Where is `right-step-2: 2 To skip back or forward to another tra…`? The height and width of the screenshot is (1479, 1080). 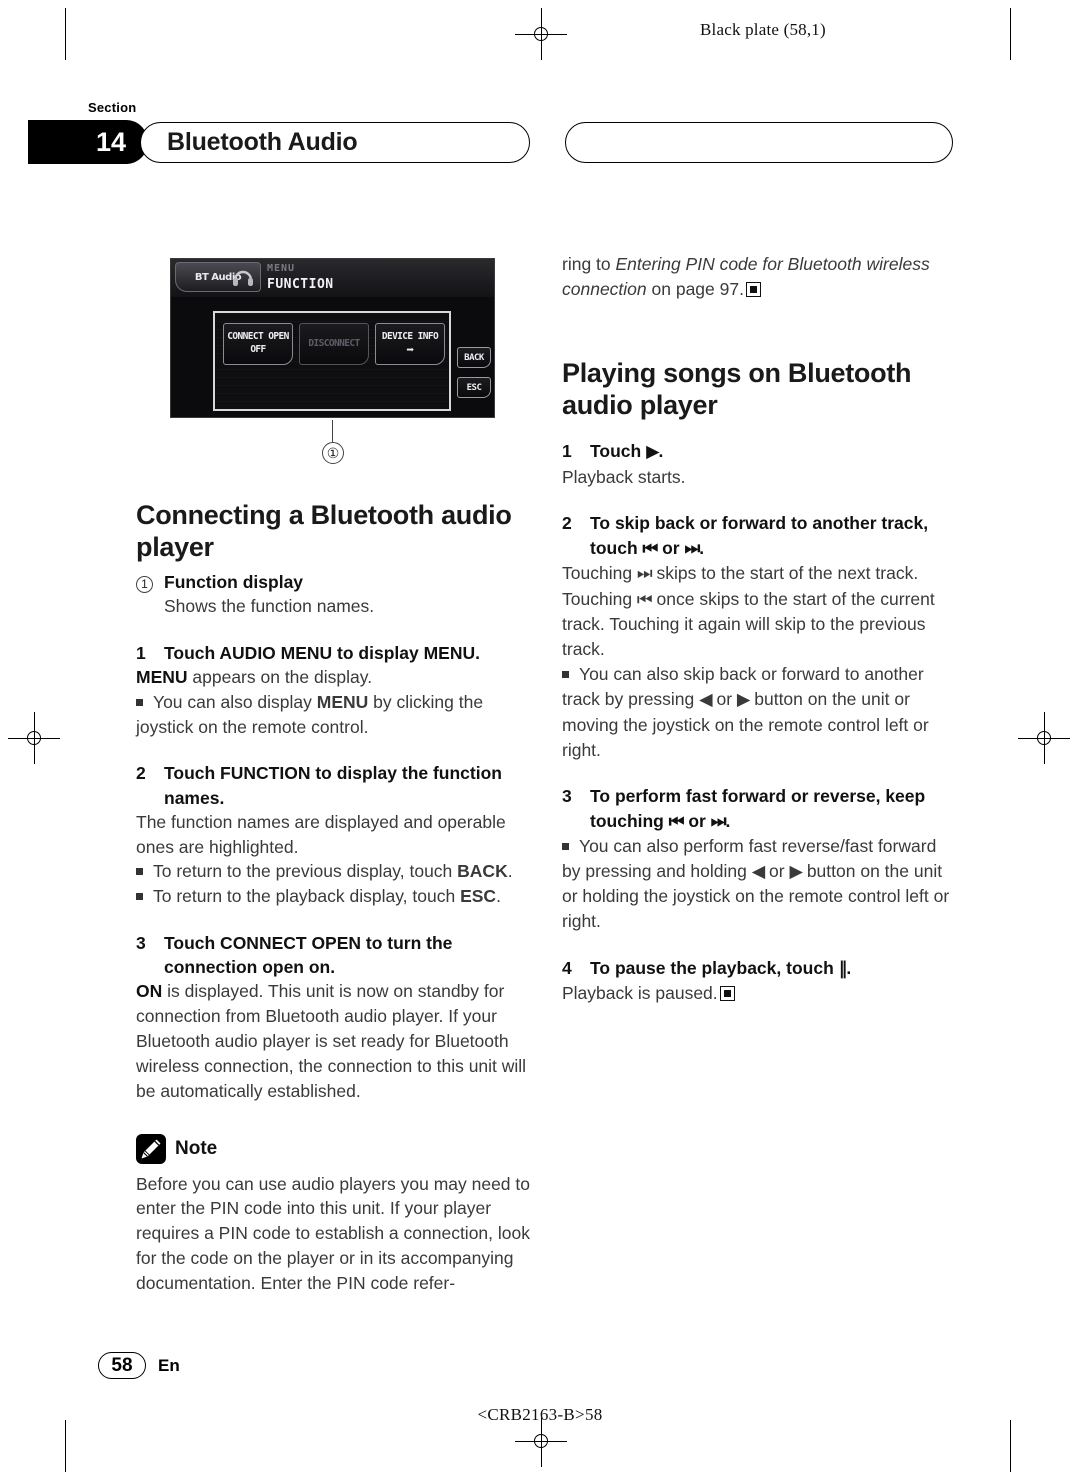 right-step-2: 2 To skip back or forward to another tra… is located at coordinates (760, 535).